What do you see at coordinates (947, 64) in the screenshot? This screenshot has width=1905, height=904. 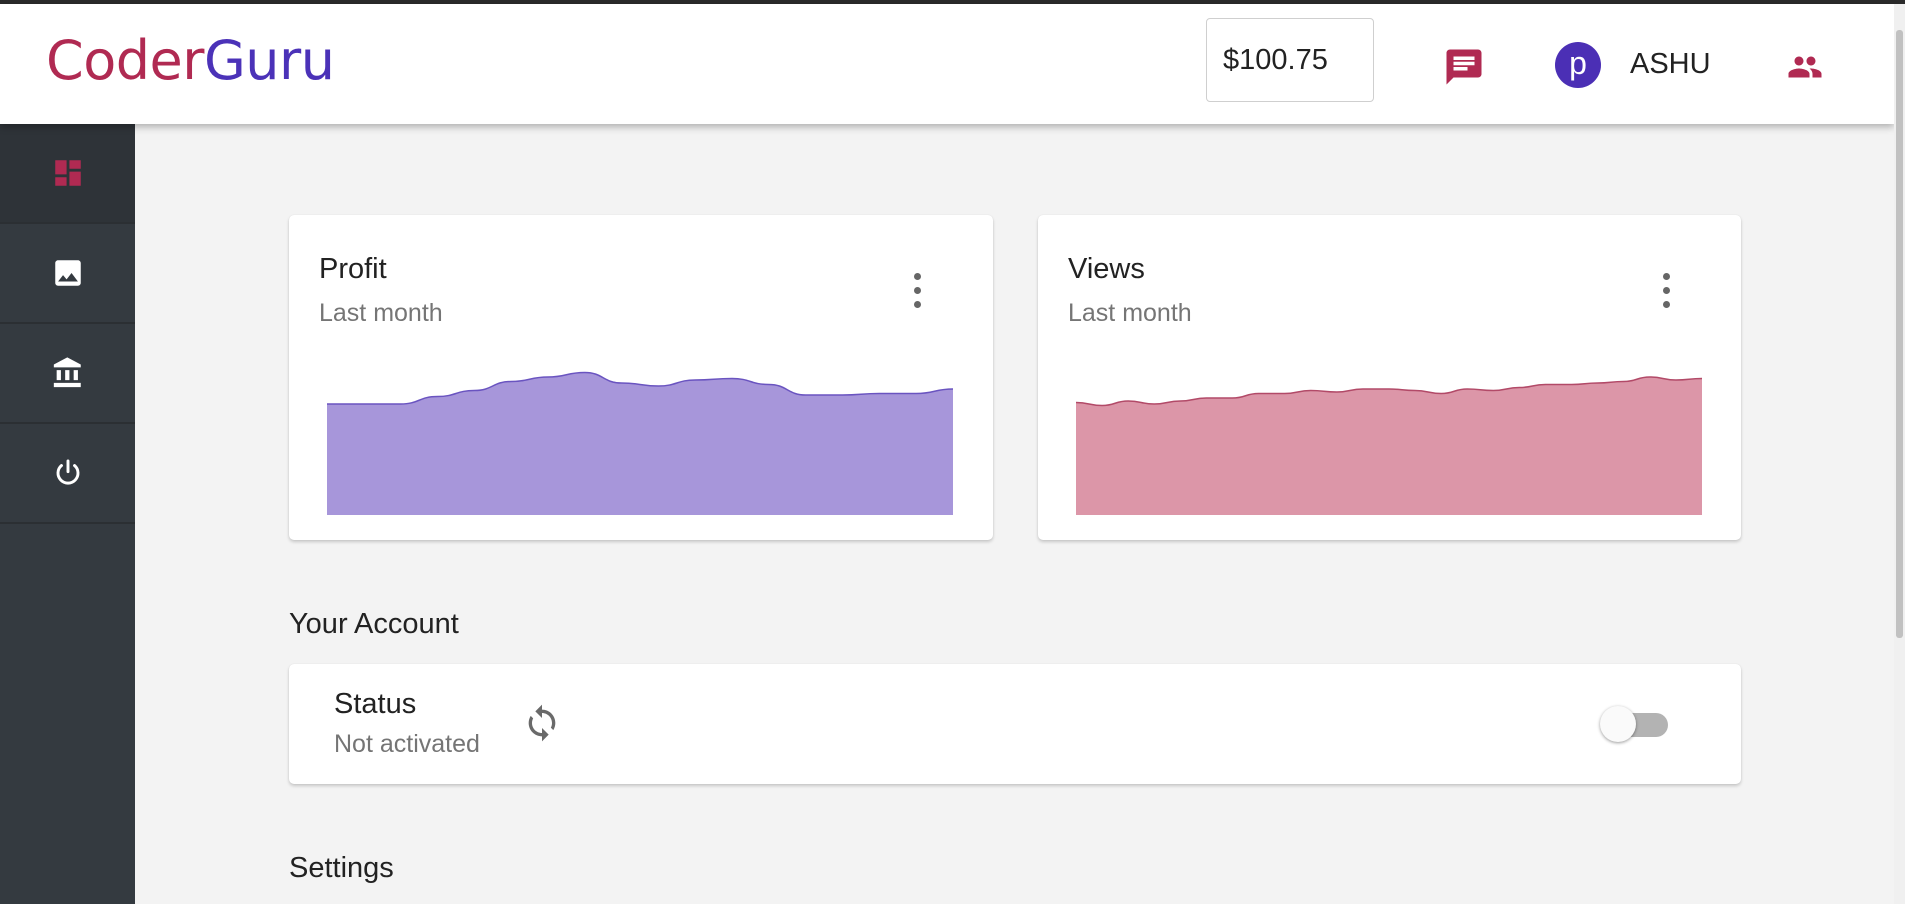 I see `top-header: CoderGuru $100.75 p ASHU` at bounding box center [947, 64].